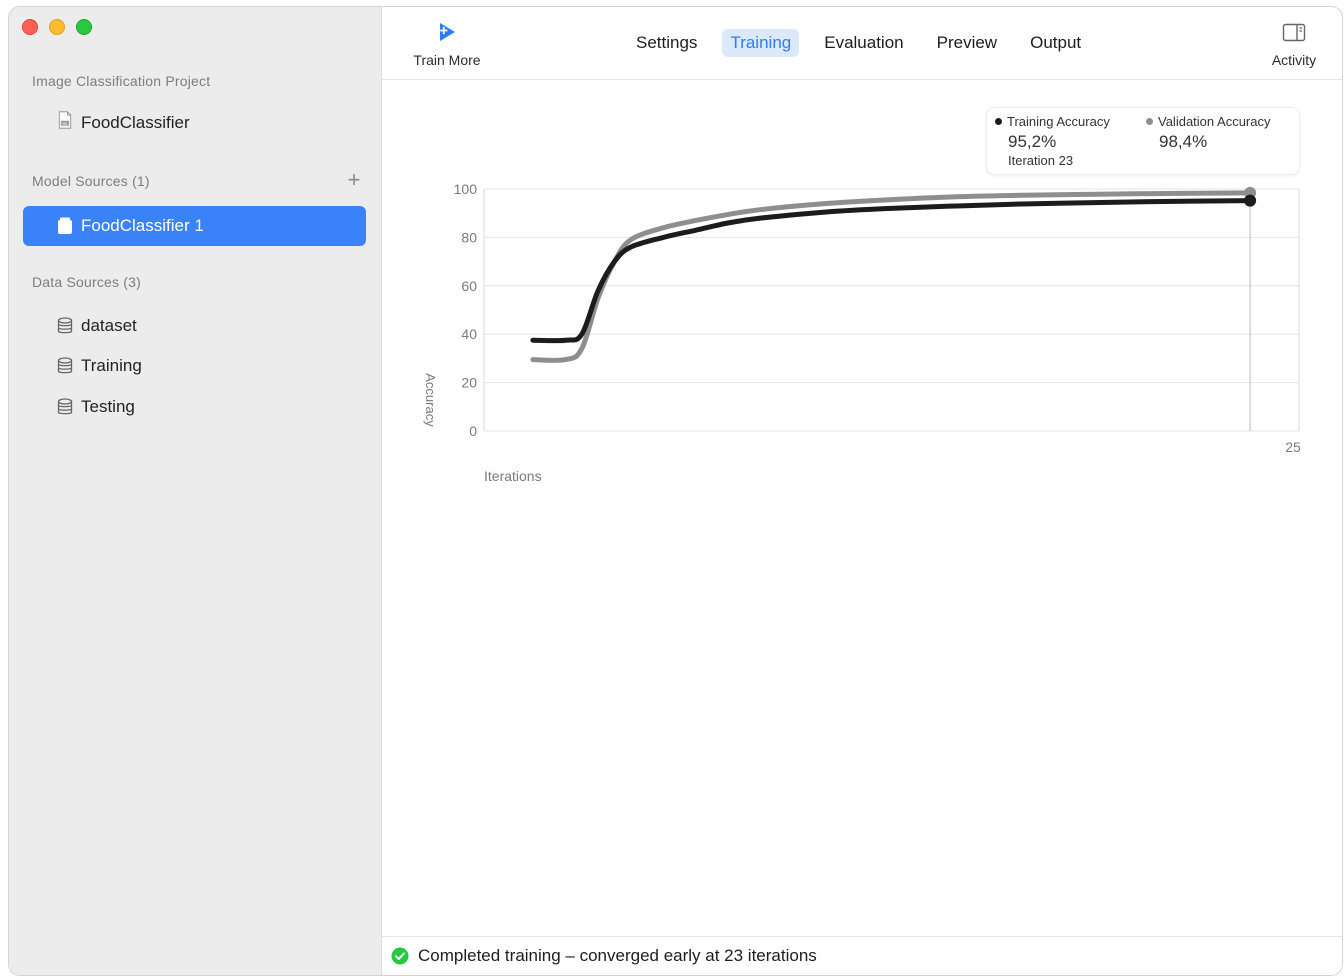 This screenshot has width=1344, height=976. I want to click on x-tick-label: 25, so click(1293, 447).